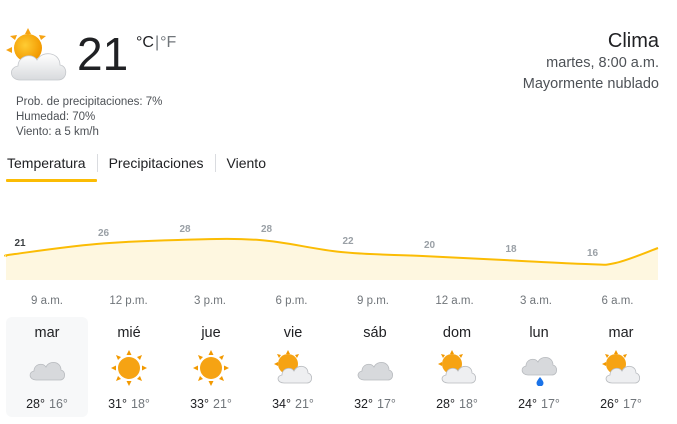 The width and height of the screenshot is (677, 424). I want to click on day-high: 32°, so click(363, 404).